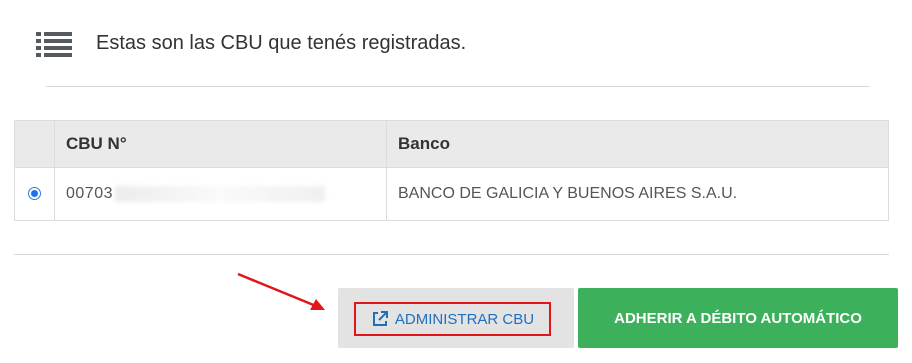 The width and height of the screenshot is (912, 363). I want to click on administrar-cbu-container: ADMINISTRAR CBU, so click(456, 318).